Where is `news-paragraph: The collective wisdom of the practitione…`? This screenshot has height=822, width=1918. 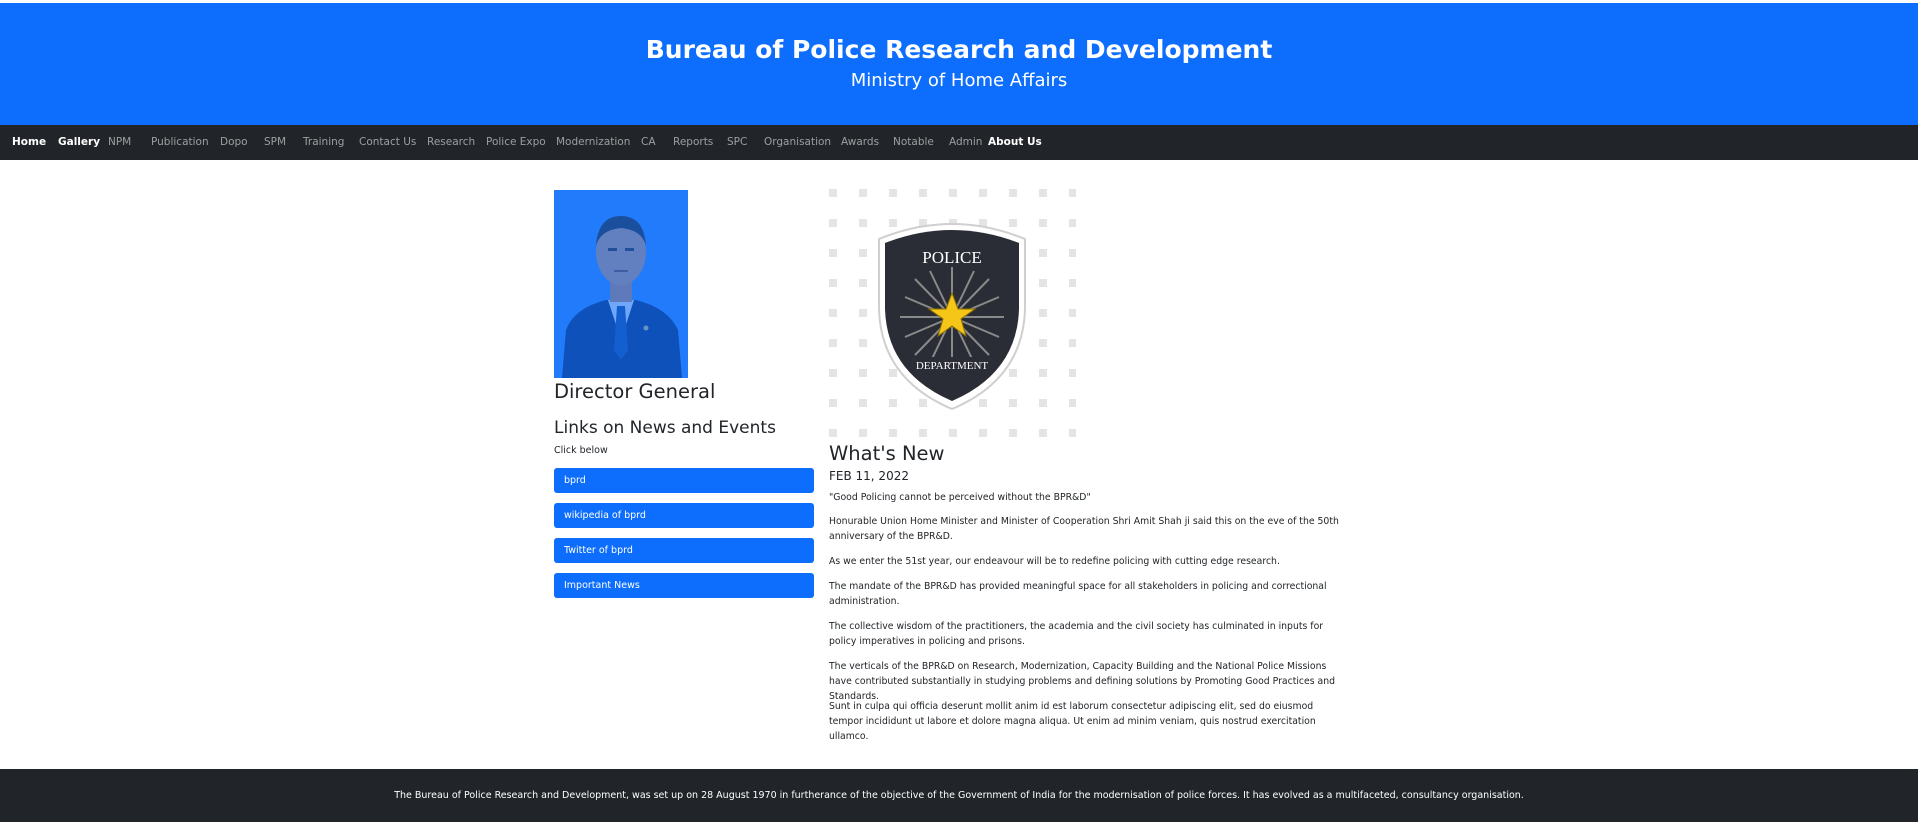
news-paragraph: The collective wisdom of the practitione… is located at coordinates (1076, 634).